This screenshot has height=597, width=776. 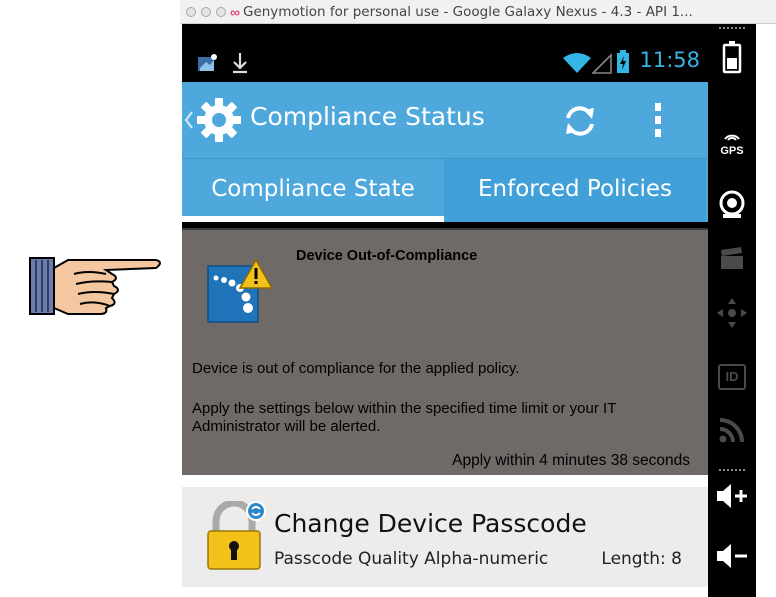 I want to click on refresh-button, so click(x=580, y=121).